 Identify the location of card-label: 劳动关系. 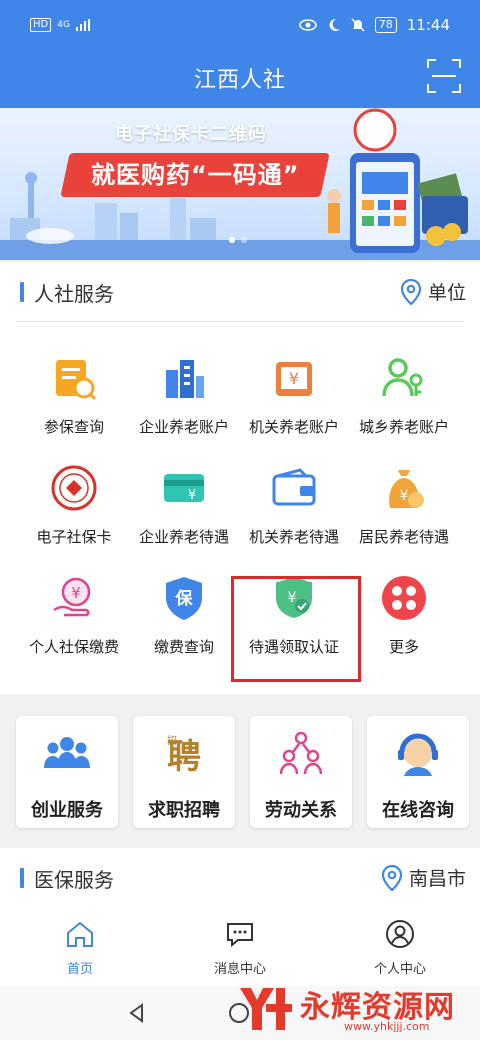
(301, 810).